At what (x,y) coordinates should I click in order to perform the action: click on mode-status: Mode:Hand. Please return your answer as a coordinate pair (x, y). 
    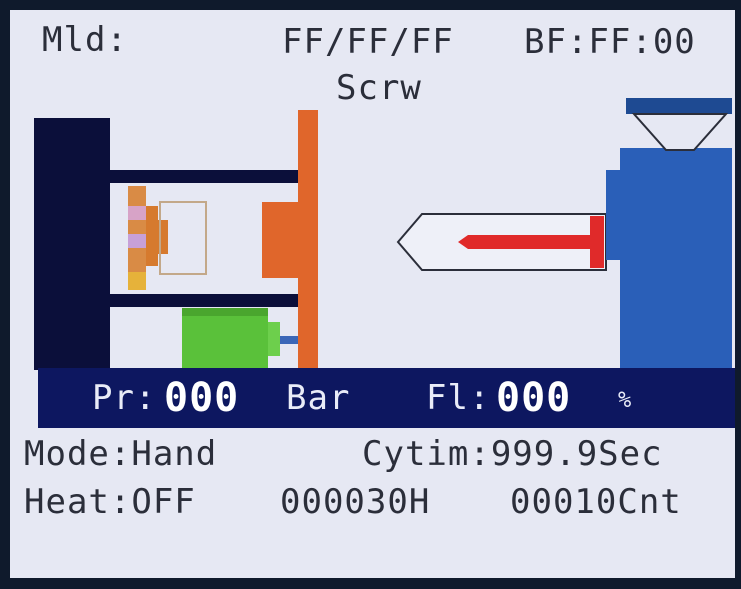
    Looking at the image, I should click on (121, 454).